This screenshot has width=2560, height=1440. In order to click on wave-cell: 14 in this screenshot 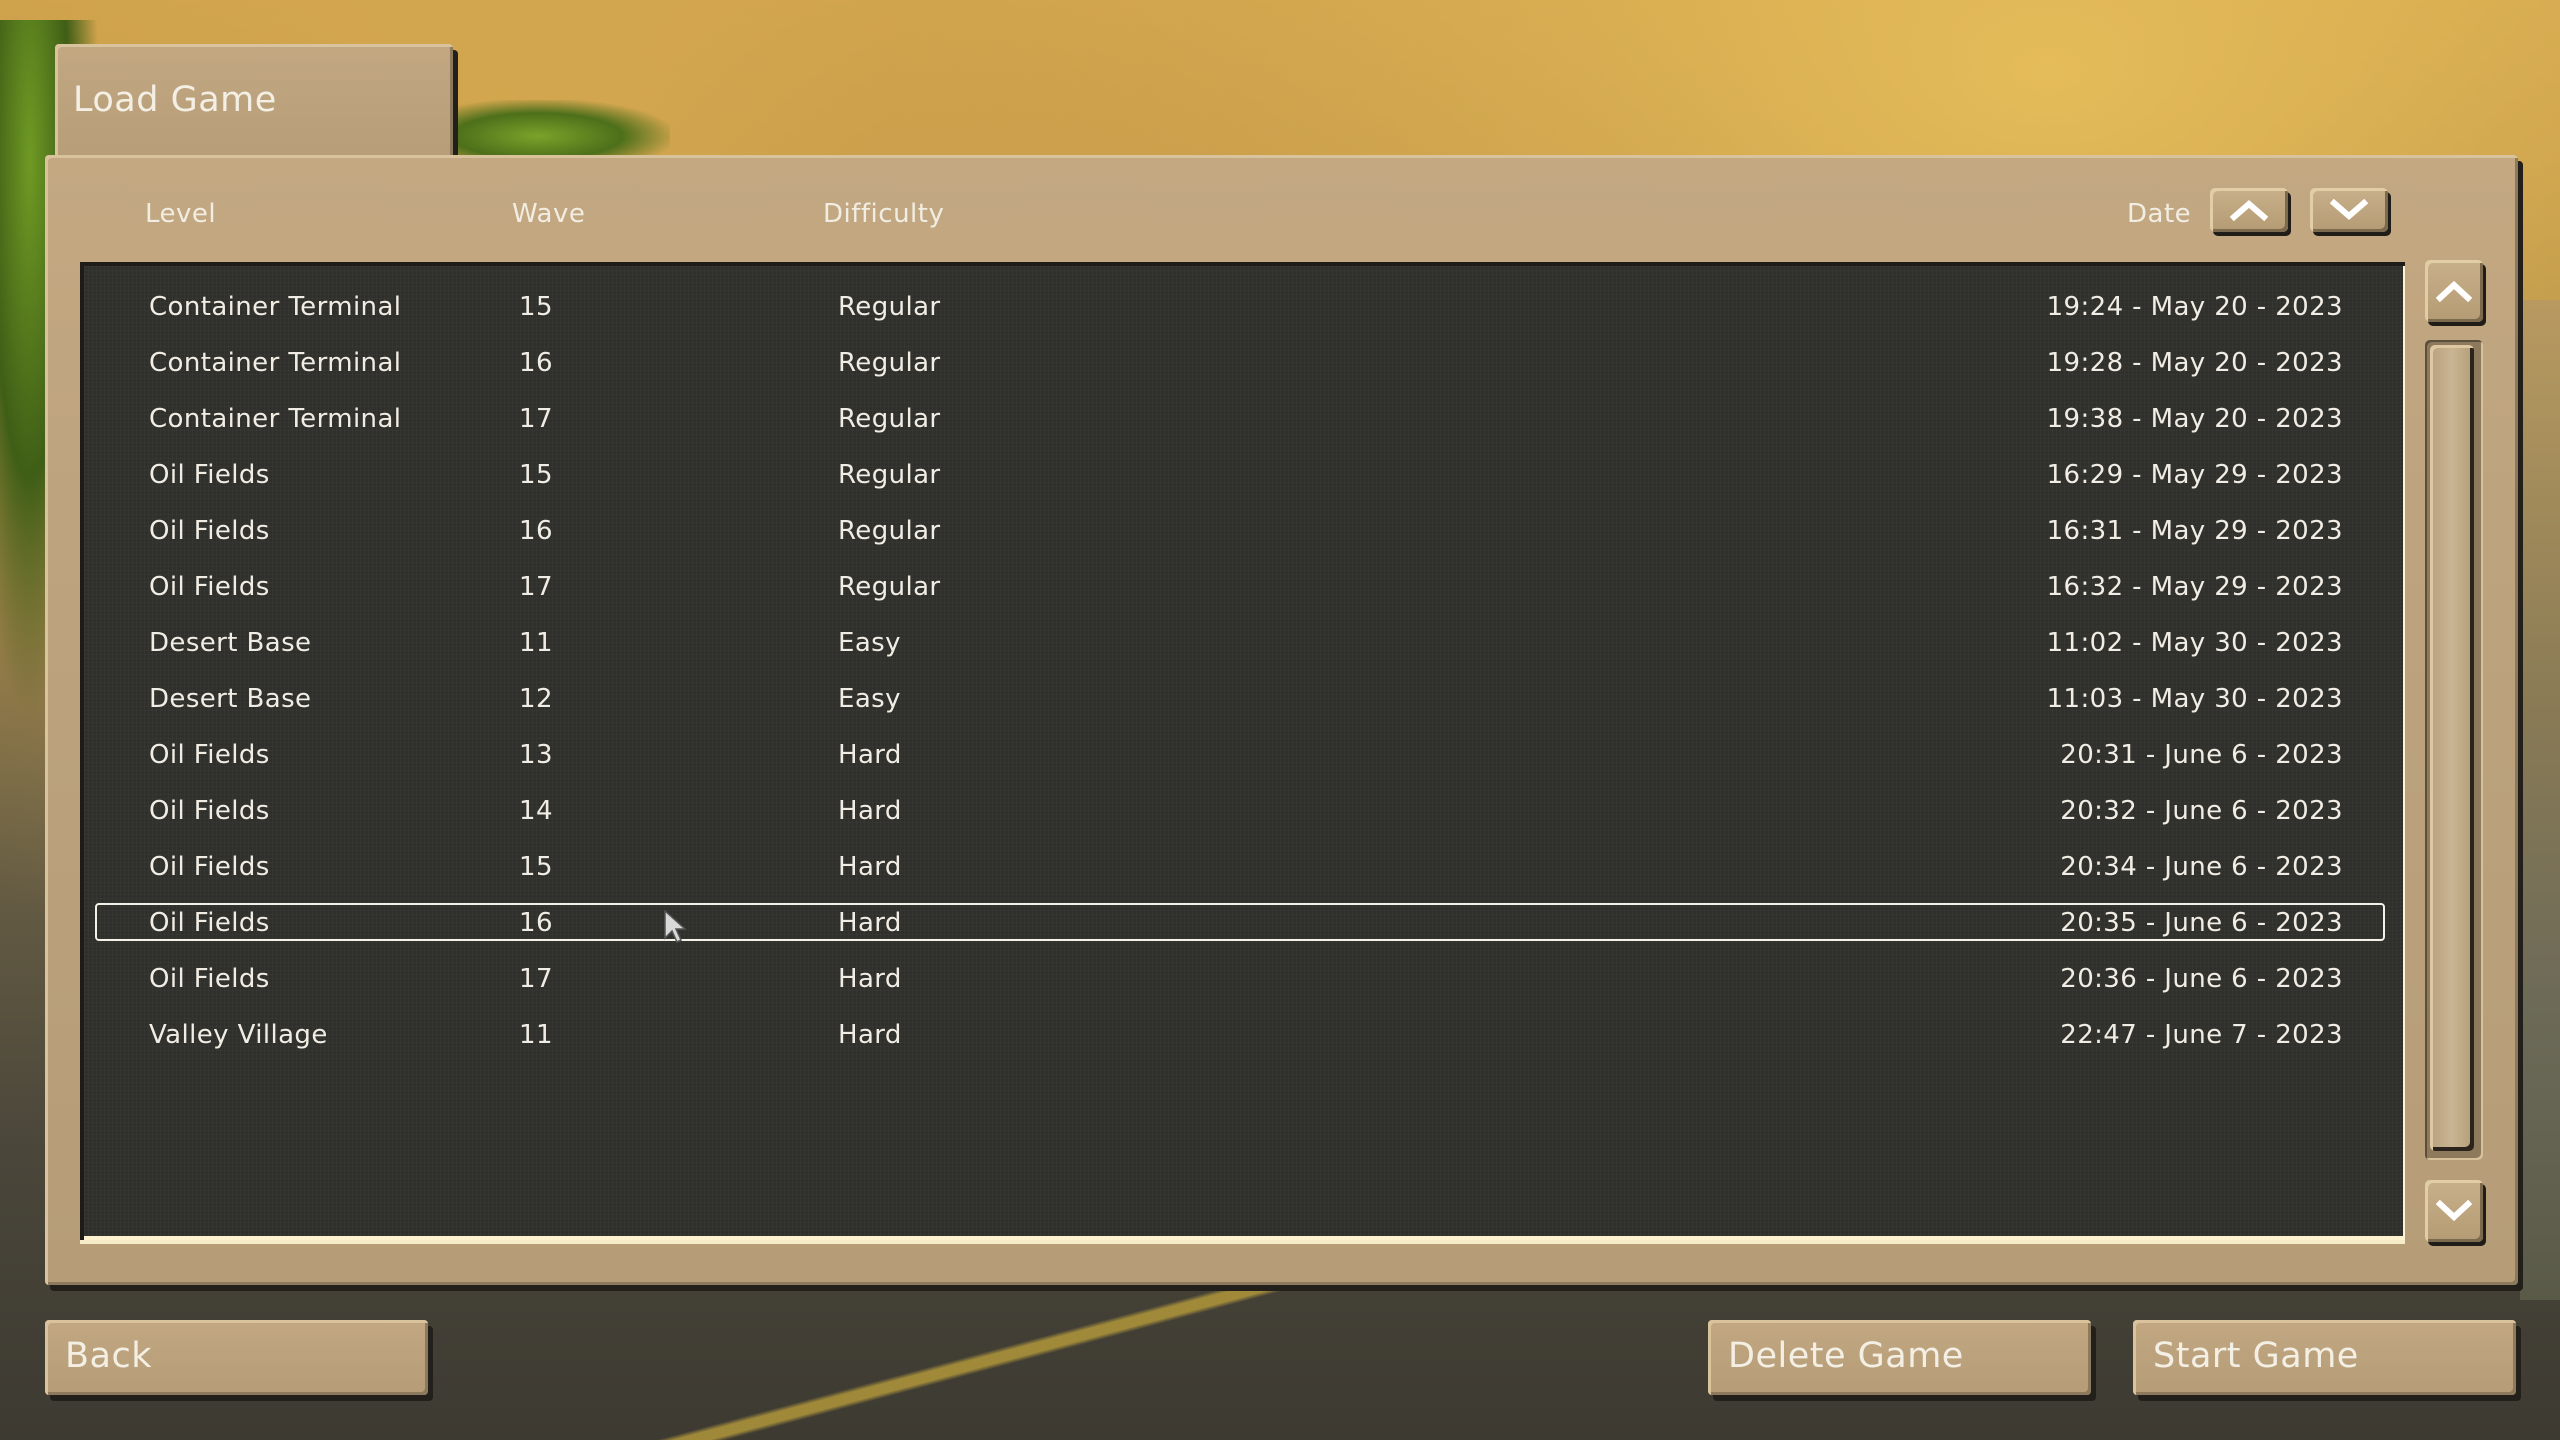, I will do `click(536, 811)`.